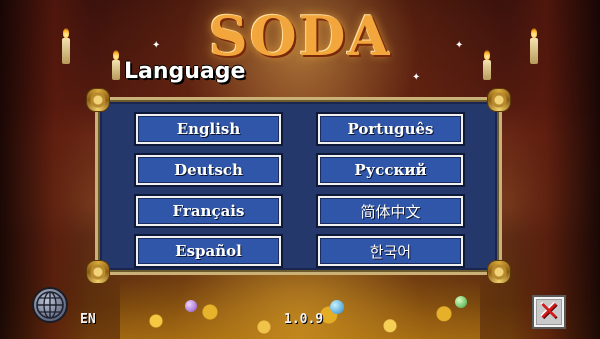 This screenshot has width=600, height=339. Describe the element at coordinates (390, 129) in the screenshot. I see `language-button-portuguese: Português` at that location.